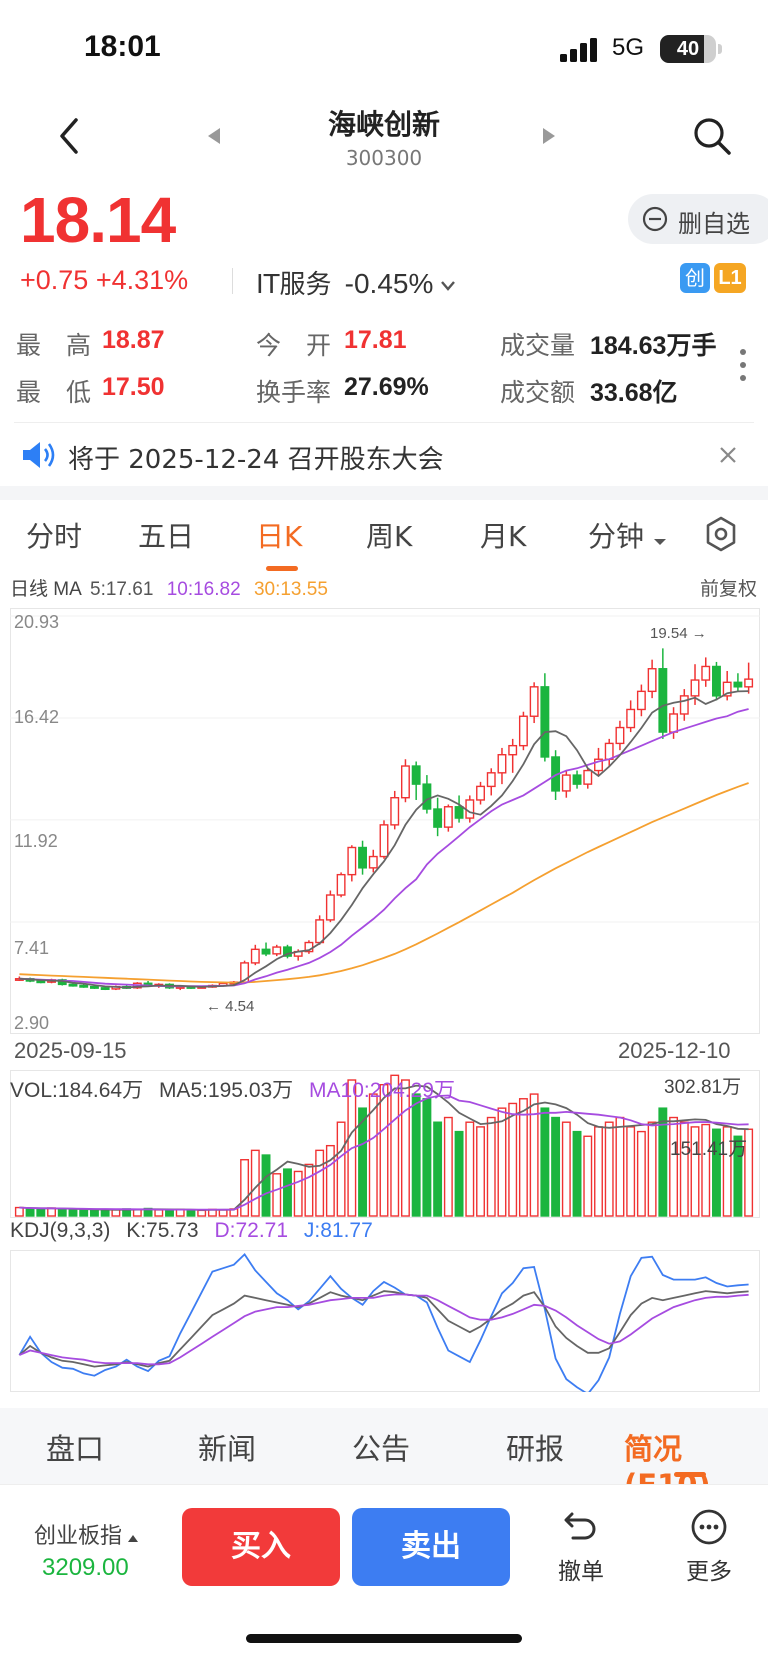 The image size is (768, 1664). Describe the element at coordinates (162, 1230) in the screenshot. I see `kdj-k-value: K:75.73` at that location.